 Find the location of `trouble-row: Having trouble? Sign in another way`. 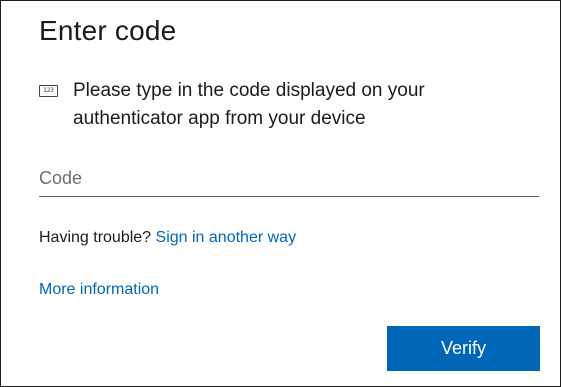

trouble-row: Having trouble? Sign in another way is located at coordinates (167, 238).